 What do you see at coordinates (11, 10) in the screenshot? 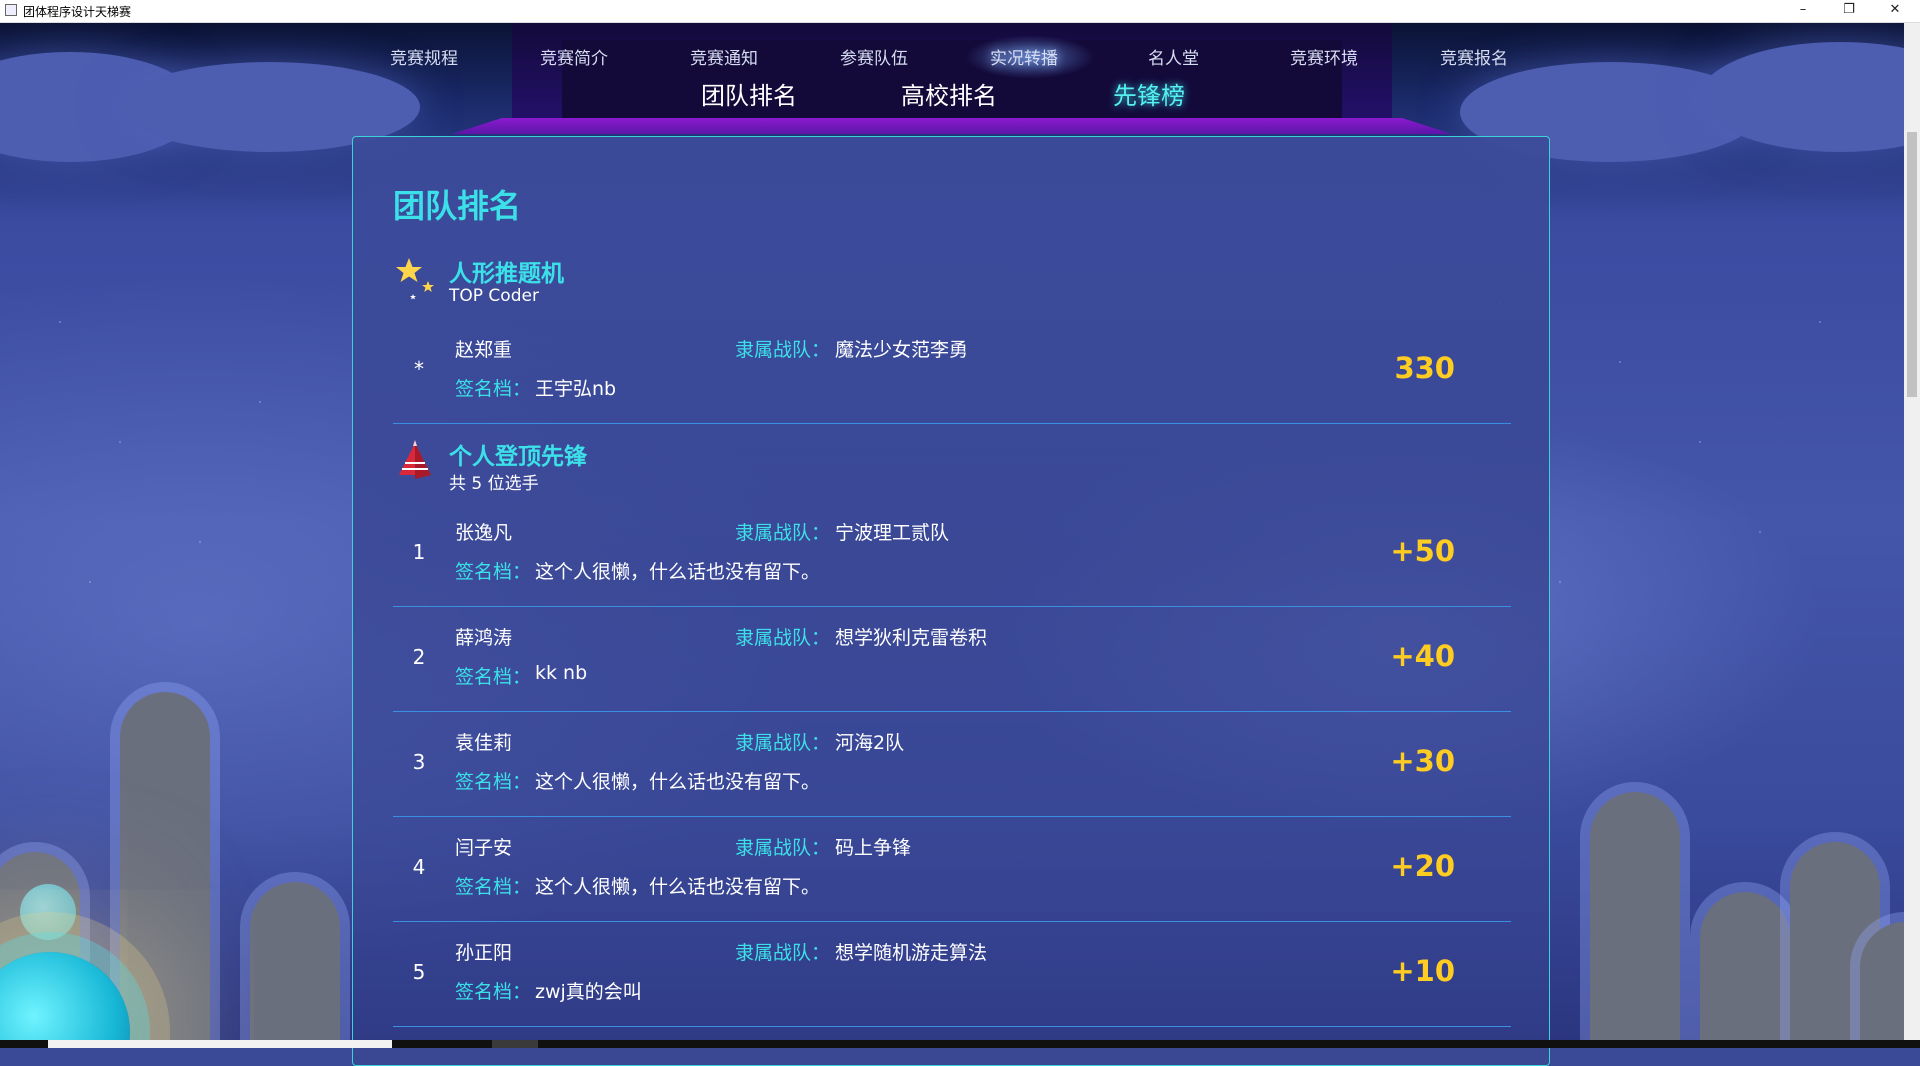
I see `app-icon` at bounding box center [11, 10].